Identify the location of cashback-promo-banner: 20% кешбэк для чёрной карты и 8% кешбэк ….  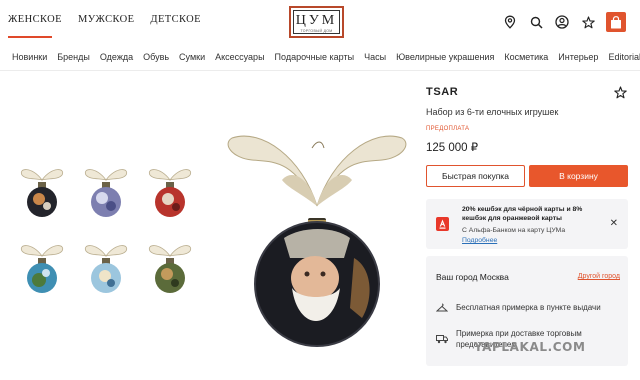
(527, 224).